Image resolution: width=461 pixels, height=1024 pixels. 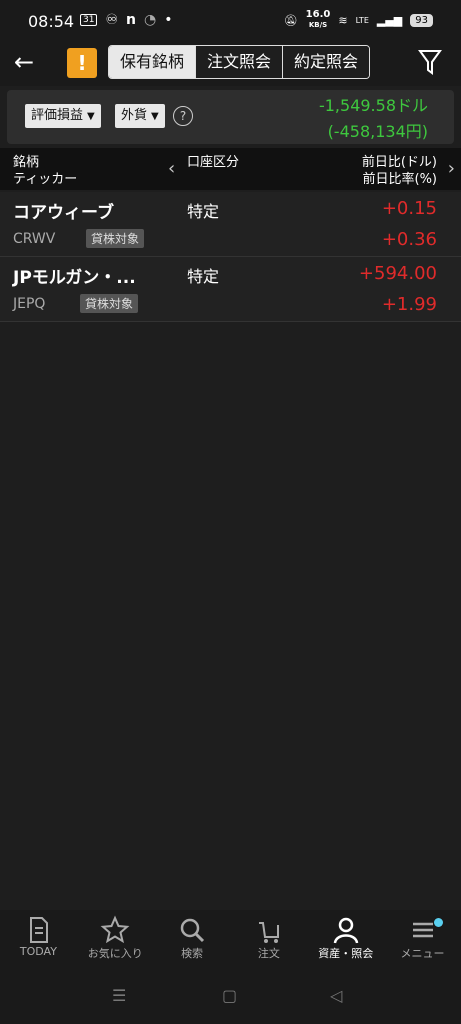 What do you see at coordinates (183, 116) in the screenshot?
I see `help-icon: ?` at bounding box center [183, 116].